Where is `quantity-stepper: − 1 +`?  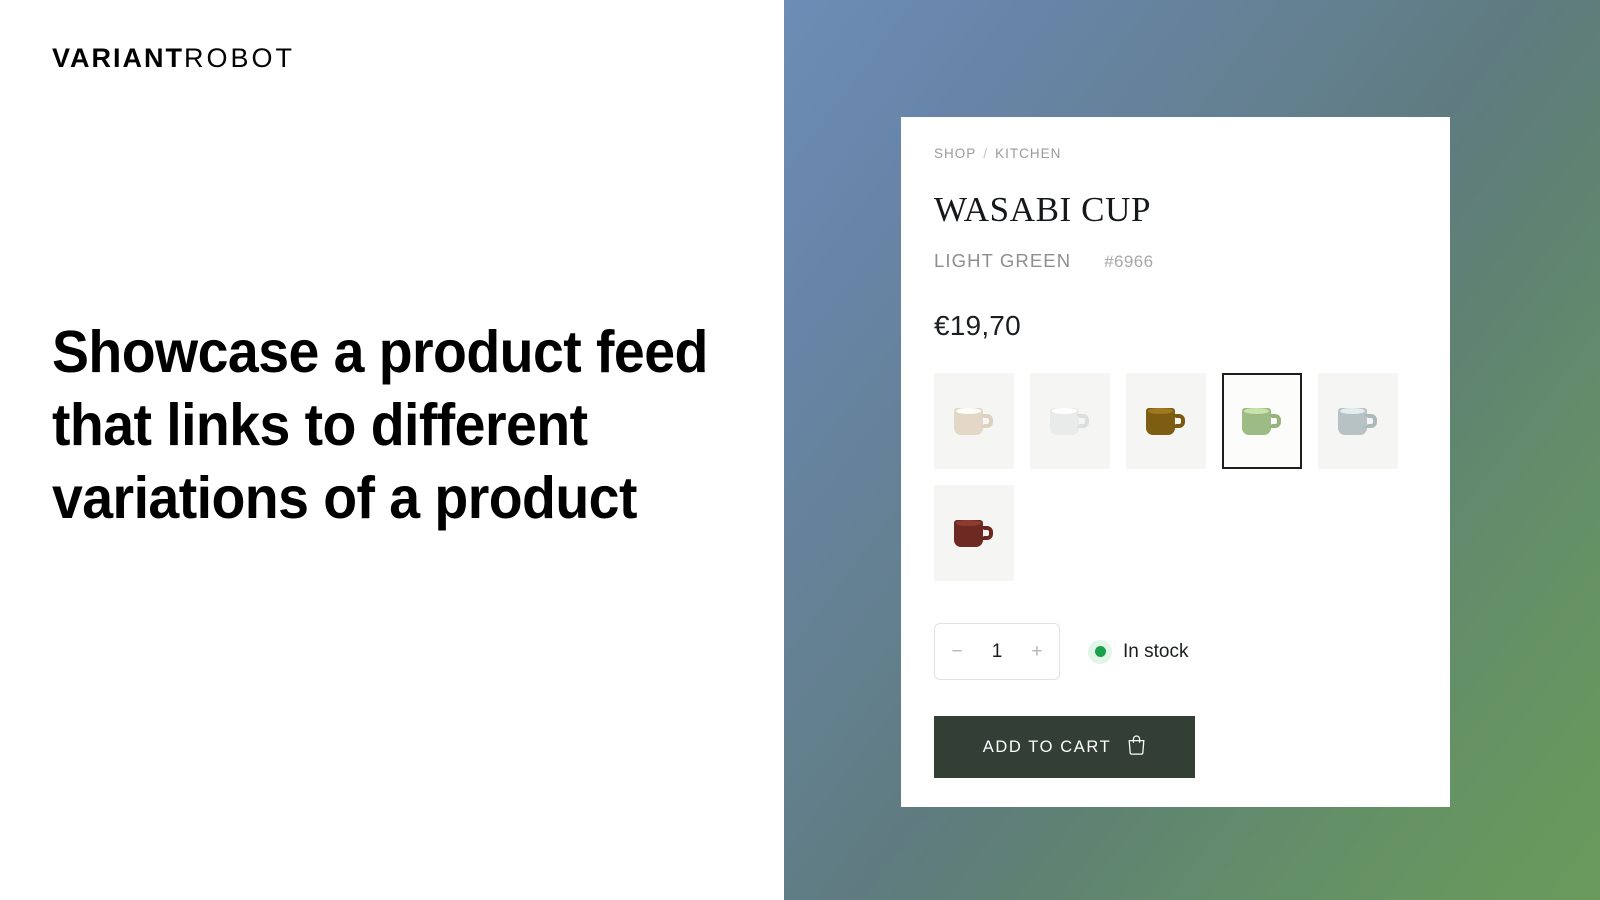
quantity-stepper: − 1 + is located at coordinates (997, 651).